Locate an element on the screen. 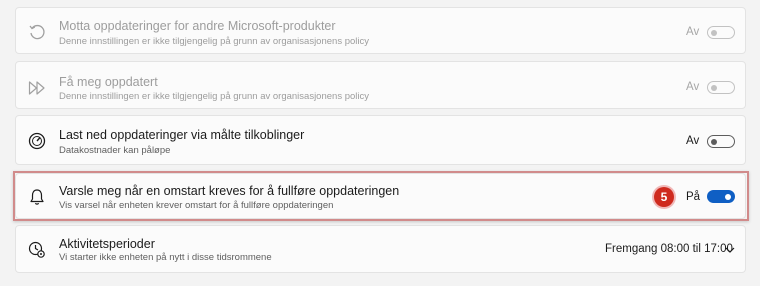  fast-forward-icon is located at coordinates (36, 88).